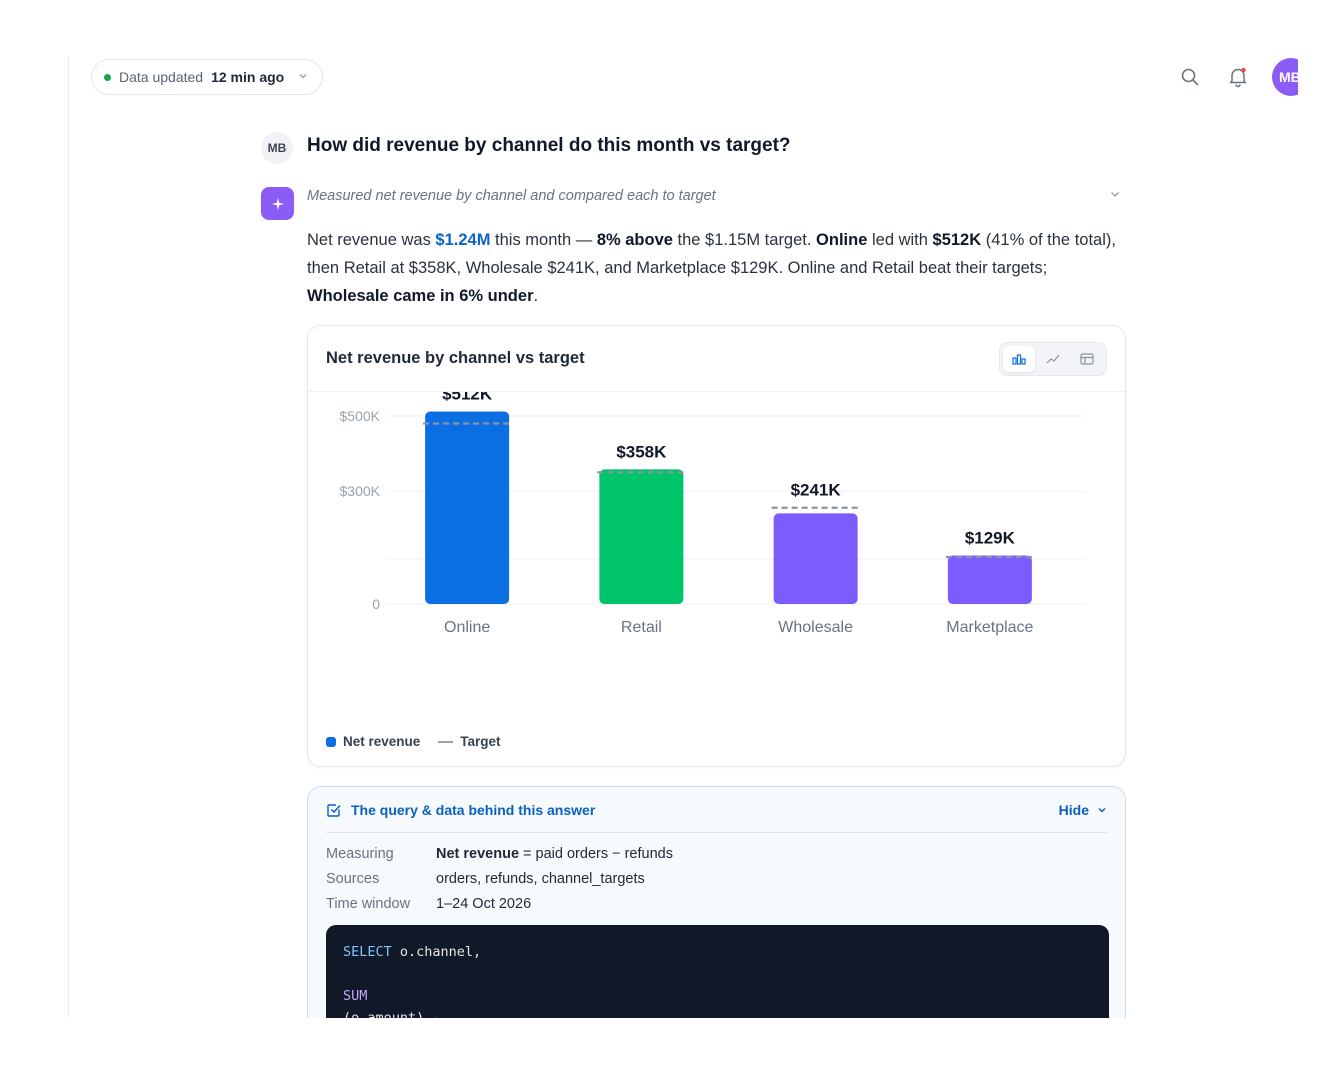  I want to click on answer-part: the $1.15M target., so click(744, 240).